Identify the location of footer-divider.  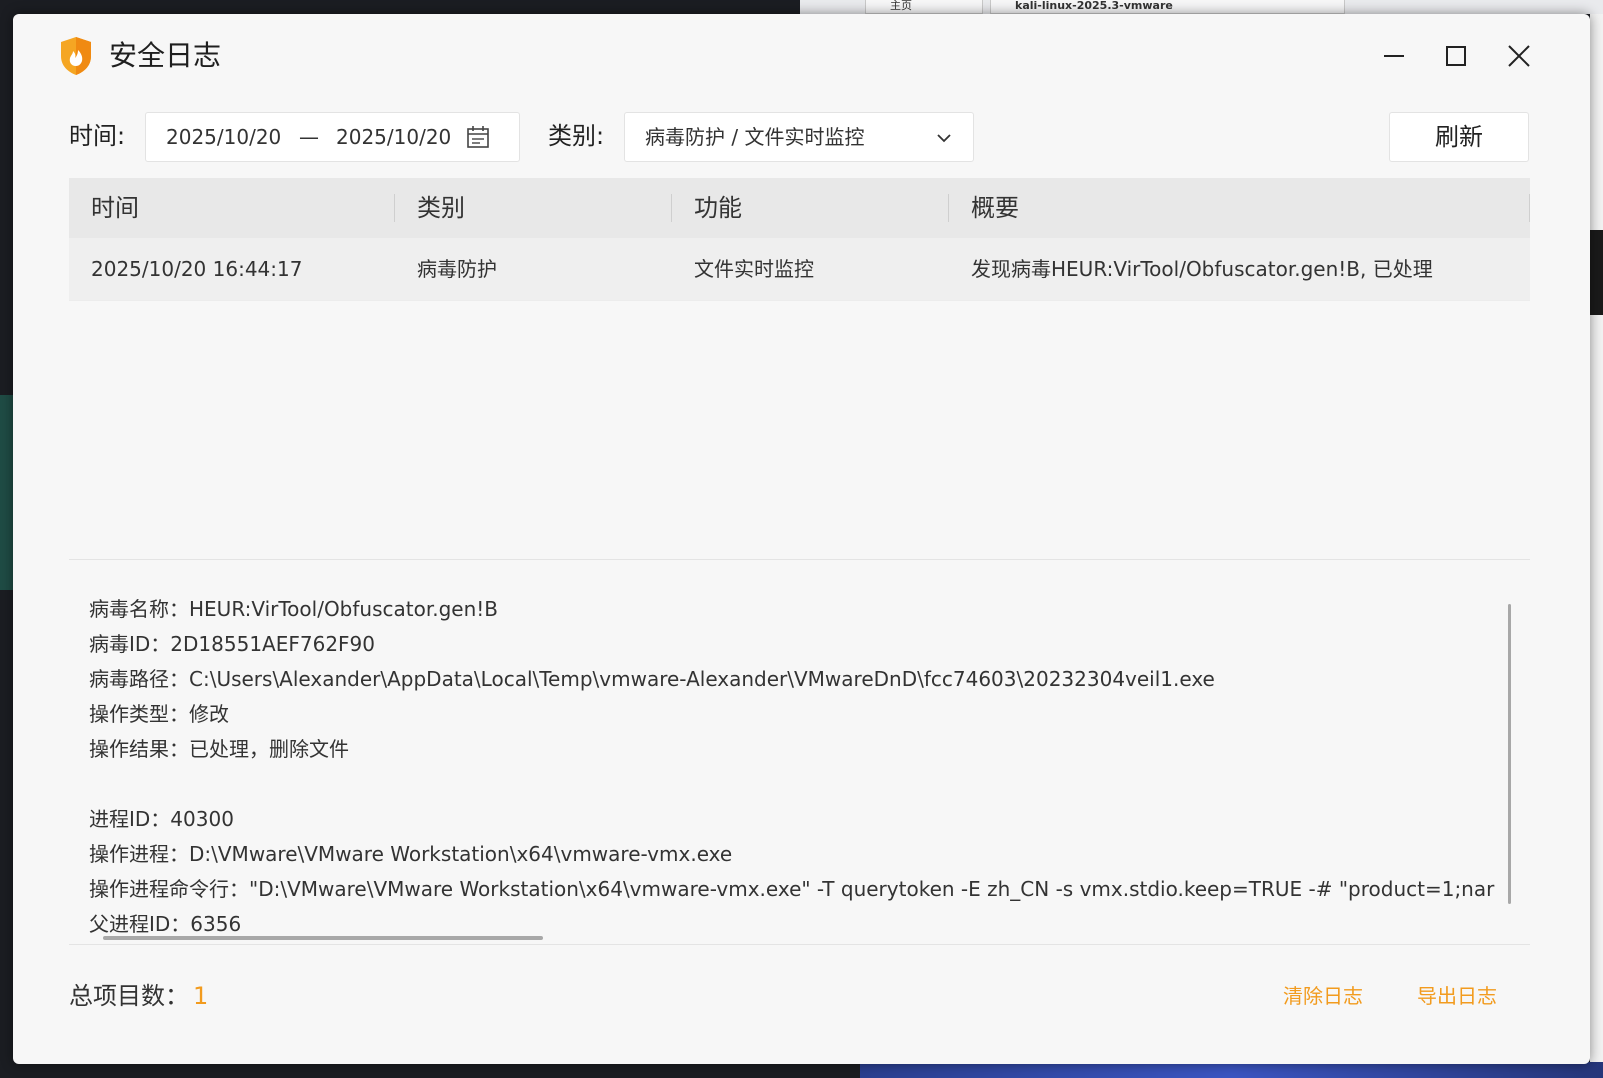
(799, 944).